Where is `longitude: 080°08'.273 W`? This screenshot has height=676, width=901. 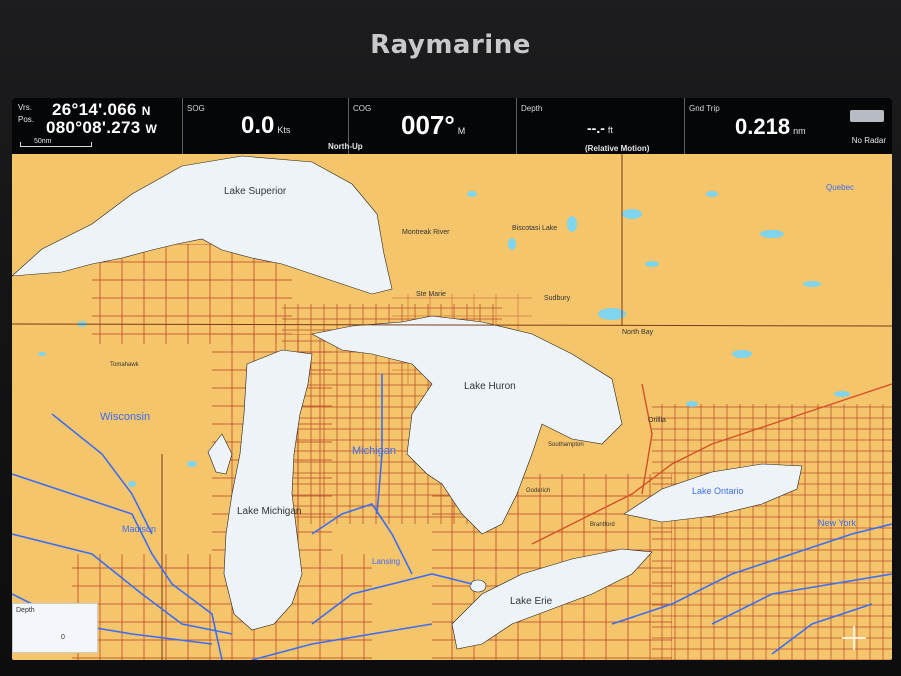
longitude: 080°08'.273 W is located at coordinates (101, 128).